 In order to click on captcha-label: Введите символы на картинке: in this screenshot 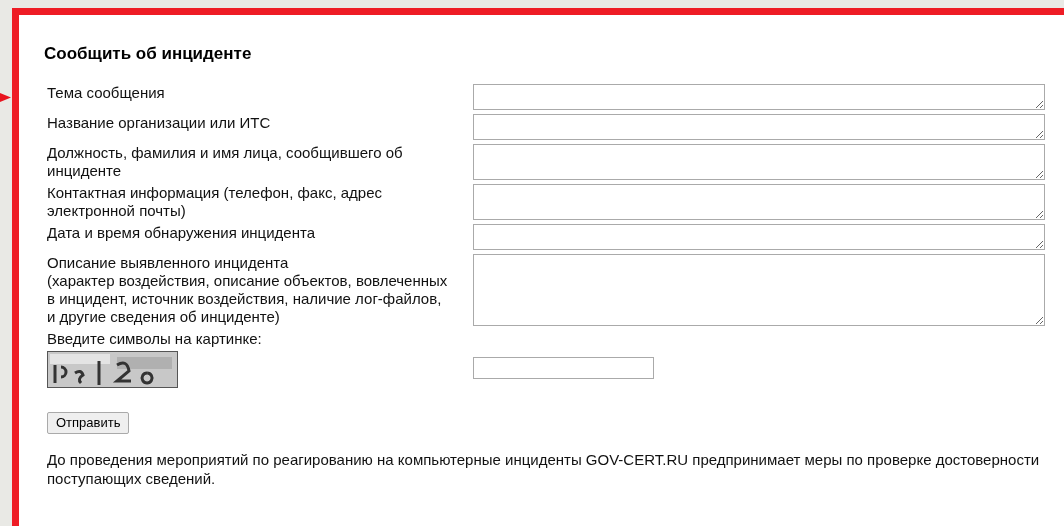, I will do `click(155, 339)`.